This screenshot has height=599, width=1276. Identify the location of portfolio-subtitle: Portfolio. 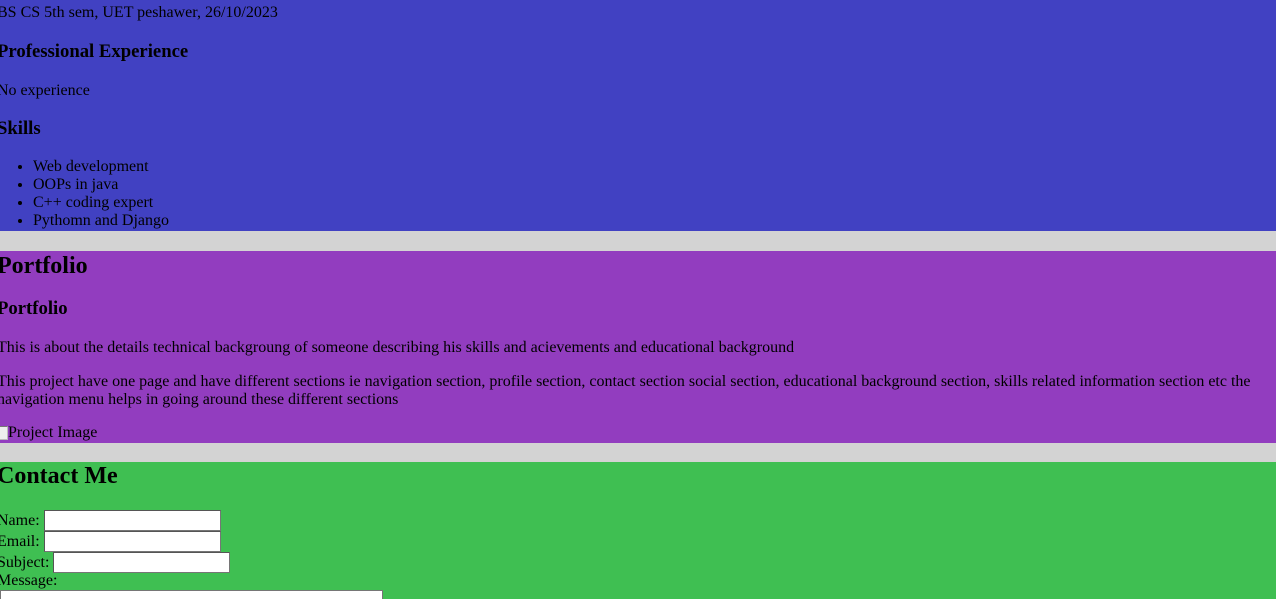
(34, 308).